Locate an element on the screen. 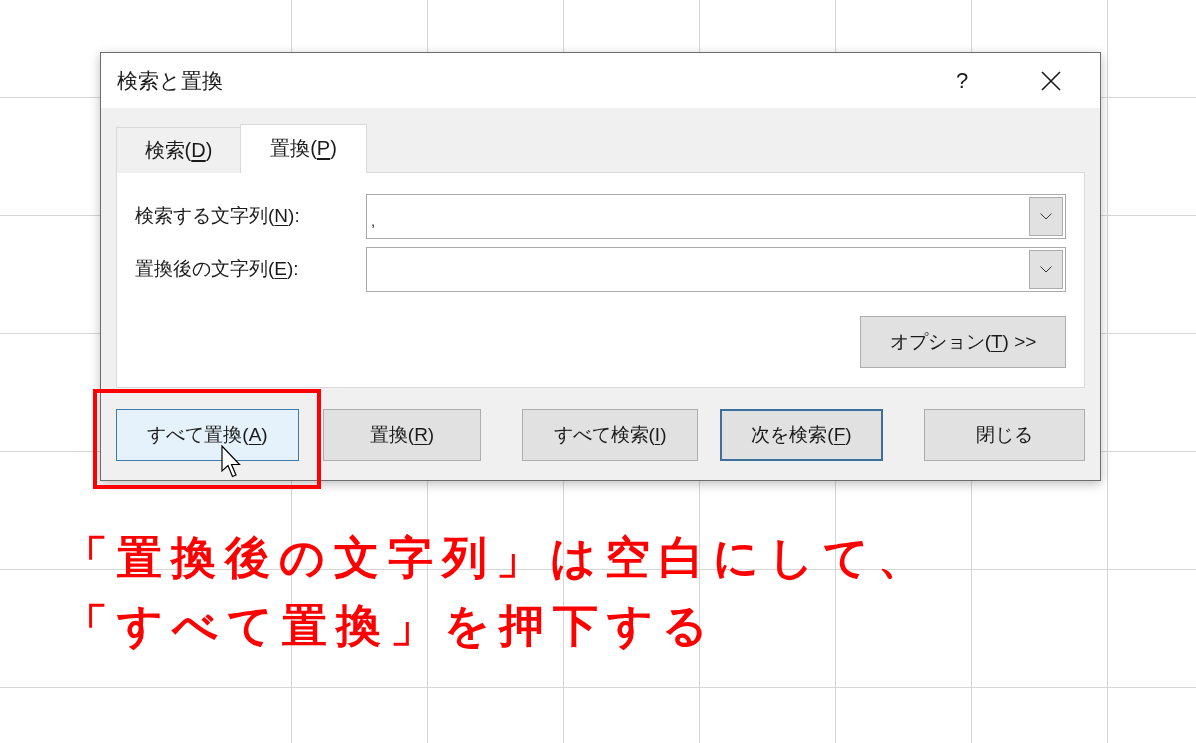  field-label: 置換後の文字列(E): is located at coordinates (217, 269).